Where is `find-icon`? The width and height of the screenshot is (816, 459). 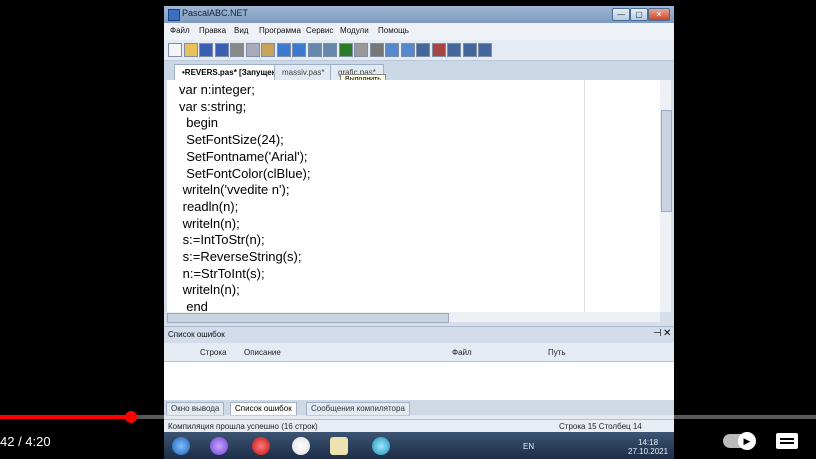
find-icon is located at coordinates (314, 50).